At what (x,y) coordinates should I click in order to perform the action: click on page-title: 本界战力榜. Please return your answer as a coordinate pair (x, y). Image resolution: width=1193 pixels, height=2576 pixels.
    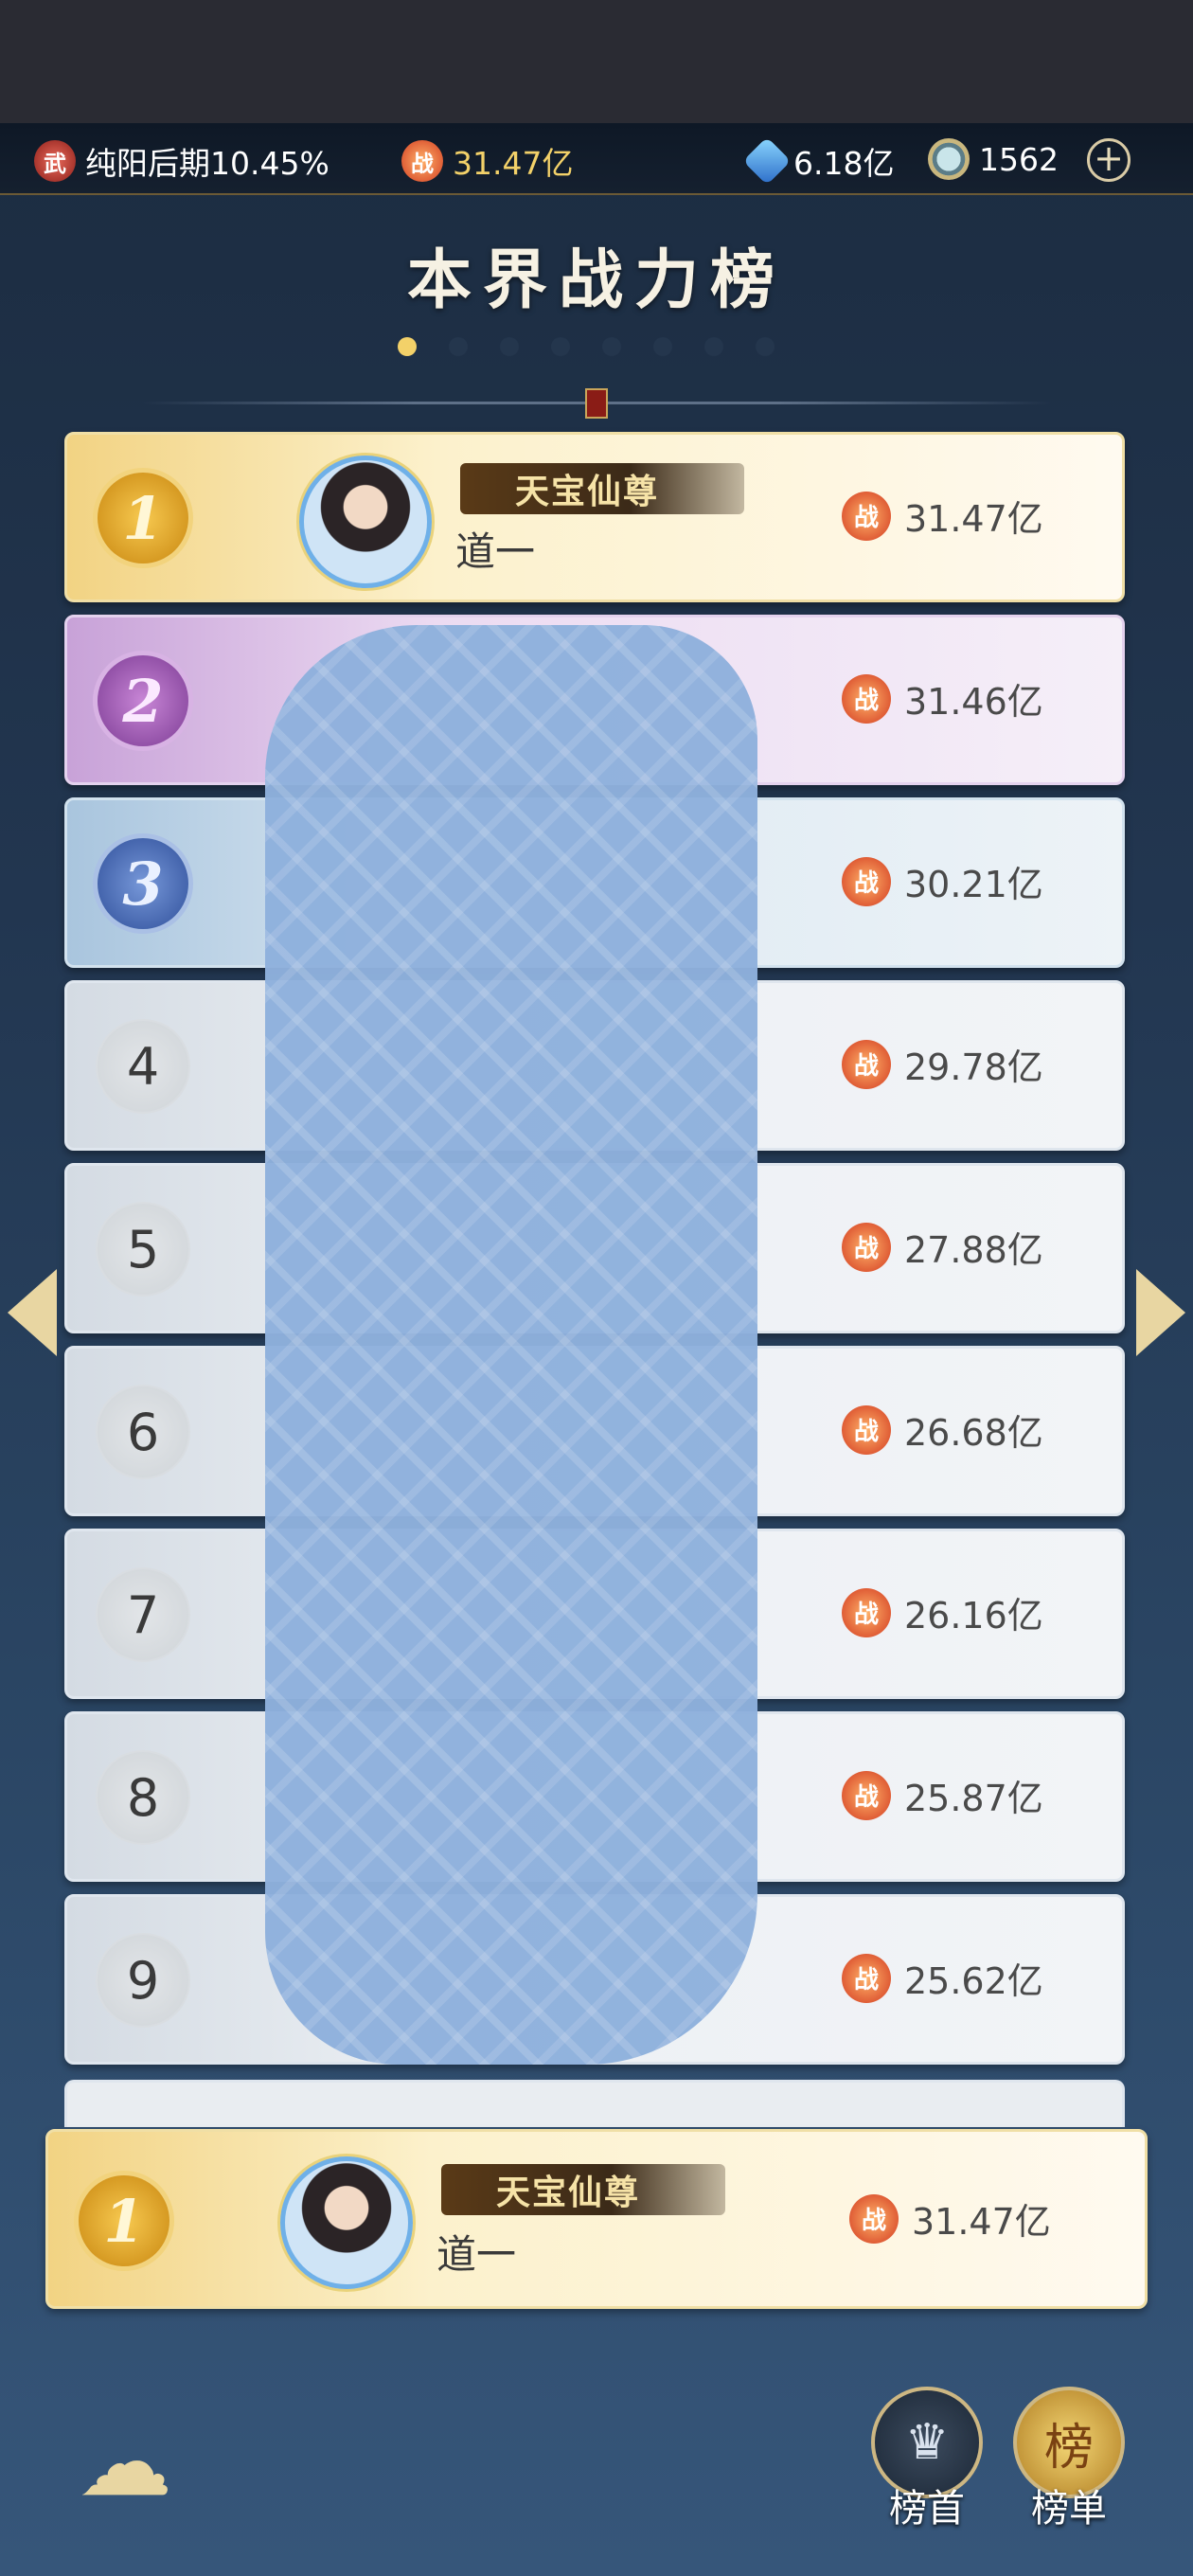
    Looking at the image, I should click on (596, 280).